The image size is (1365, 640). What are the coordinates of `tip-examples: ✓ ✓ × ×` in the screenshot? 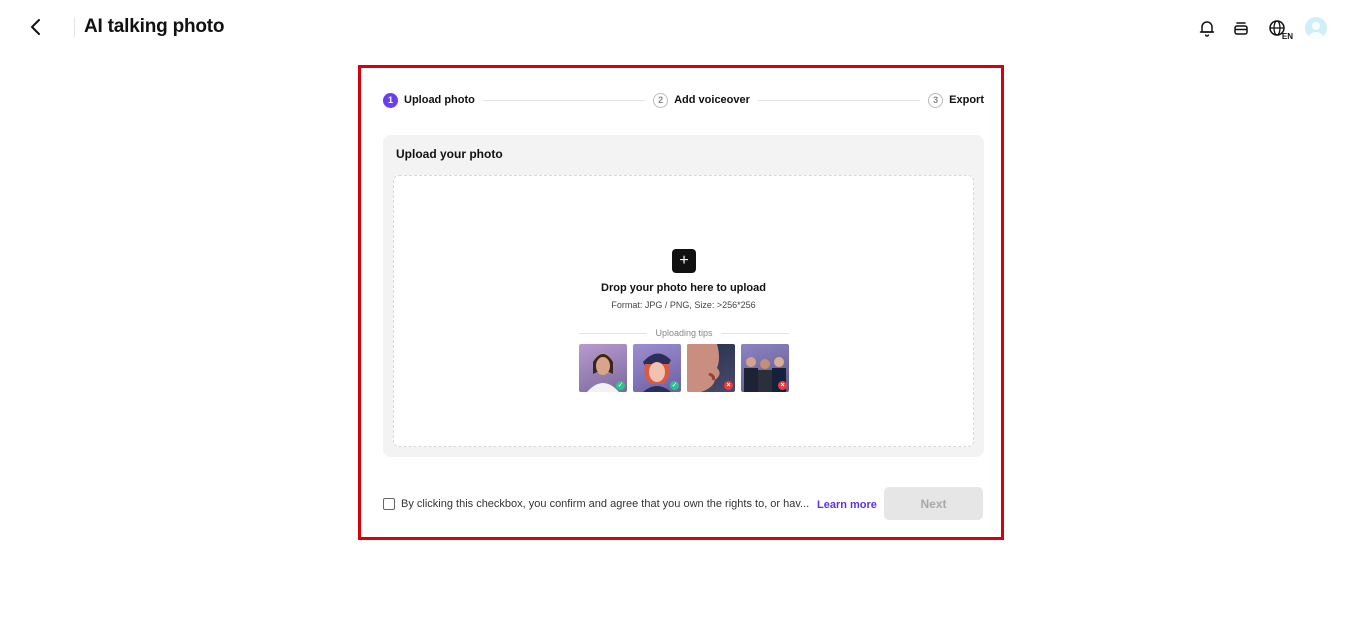 It's located at (684, 368).